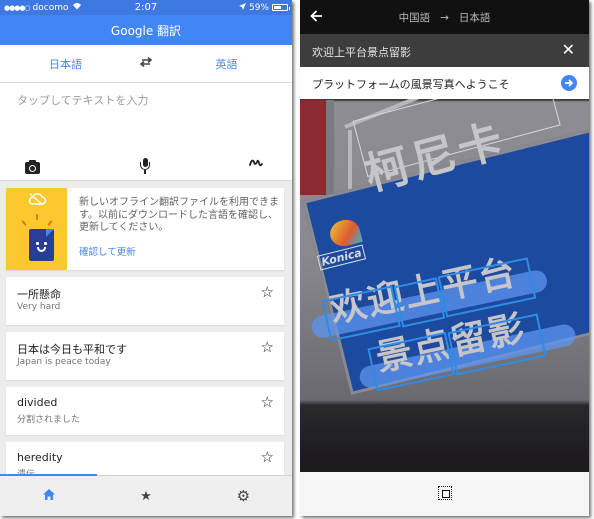 This screenshot has width=594, height=519. What do you see at coordinates (146, 30) in the screenshot?
I see `app-title: Google 翻訳` at bounding box center [146, 30].